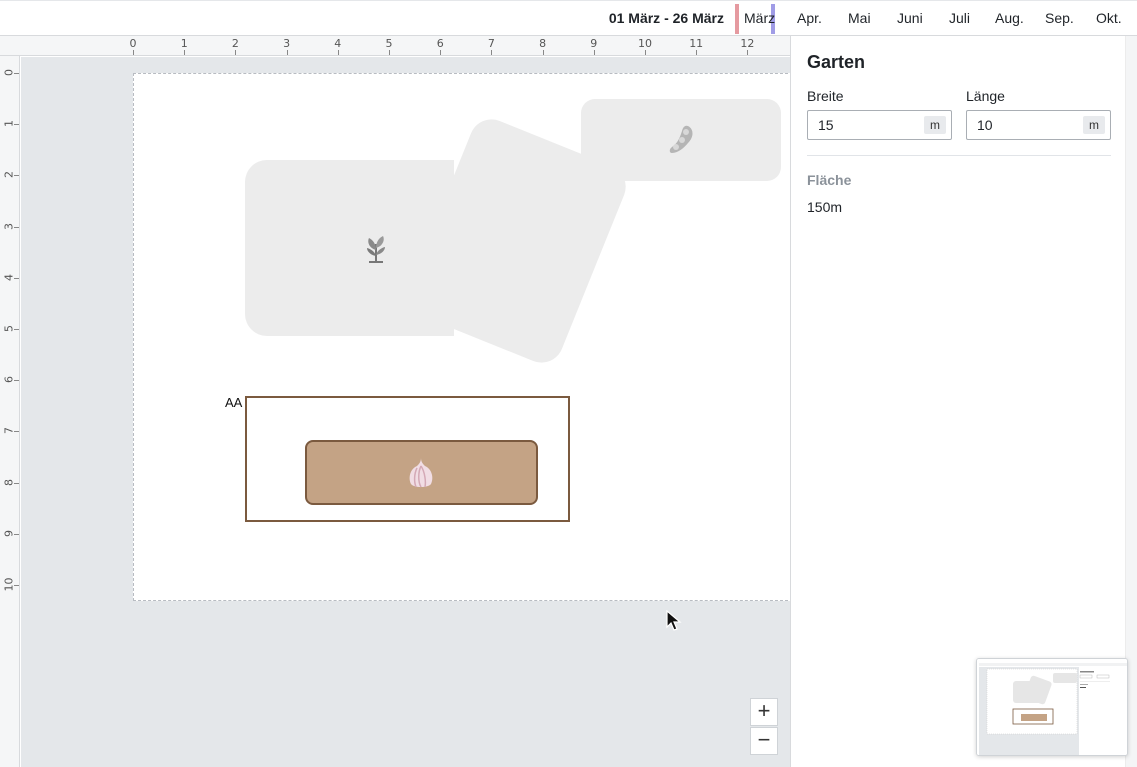 The image size is (1137, 767). Describe the element at coordinates (666, 18) in the screenshot. I see `timeline-range-label: 01 März - 26 März` at that location.